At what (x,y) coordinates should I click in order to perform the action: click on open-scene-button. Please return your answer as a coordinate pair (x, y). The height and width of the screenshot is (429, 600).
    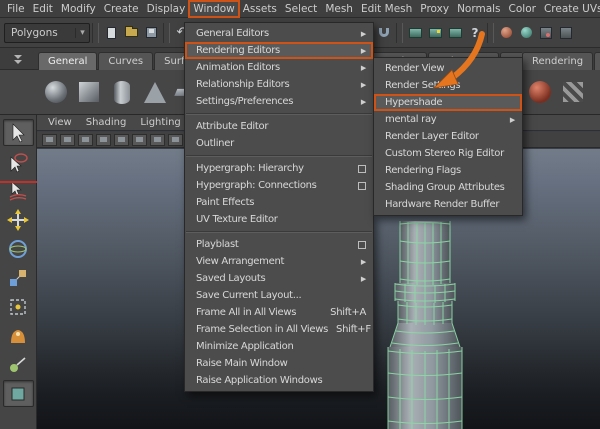
    Looking at the image, I should click on (131, 33).